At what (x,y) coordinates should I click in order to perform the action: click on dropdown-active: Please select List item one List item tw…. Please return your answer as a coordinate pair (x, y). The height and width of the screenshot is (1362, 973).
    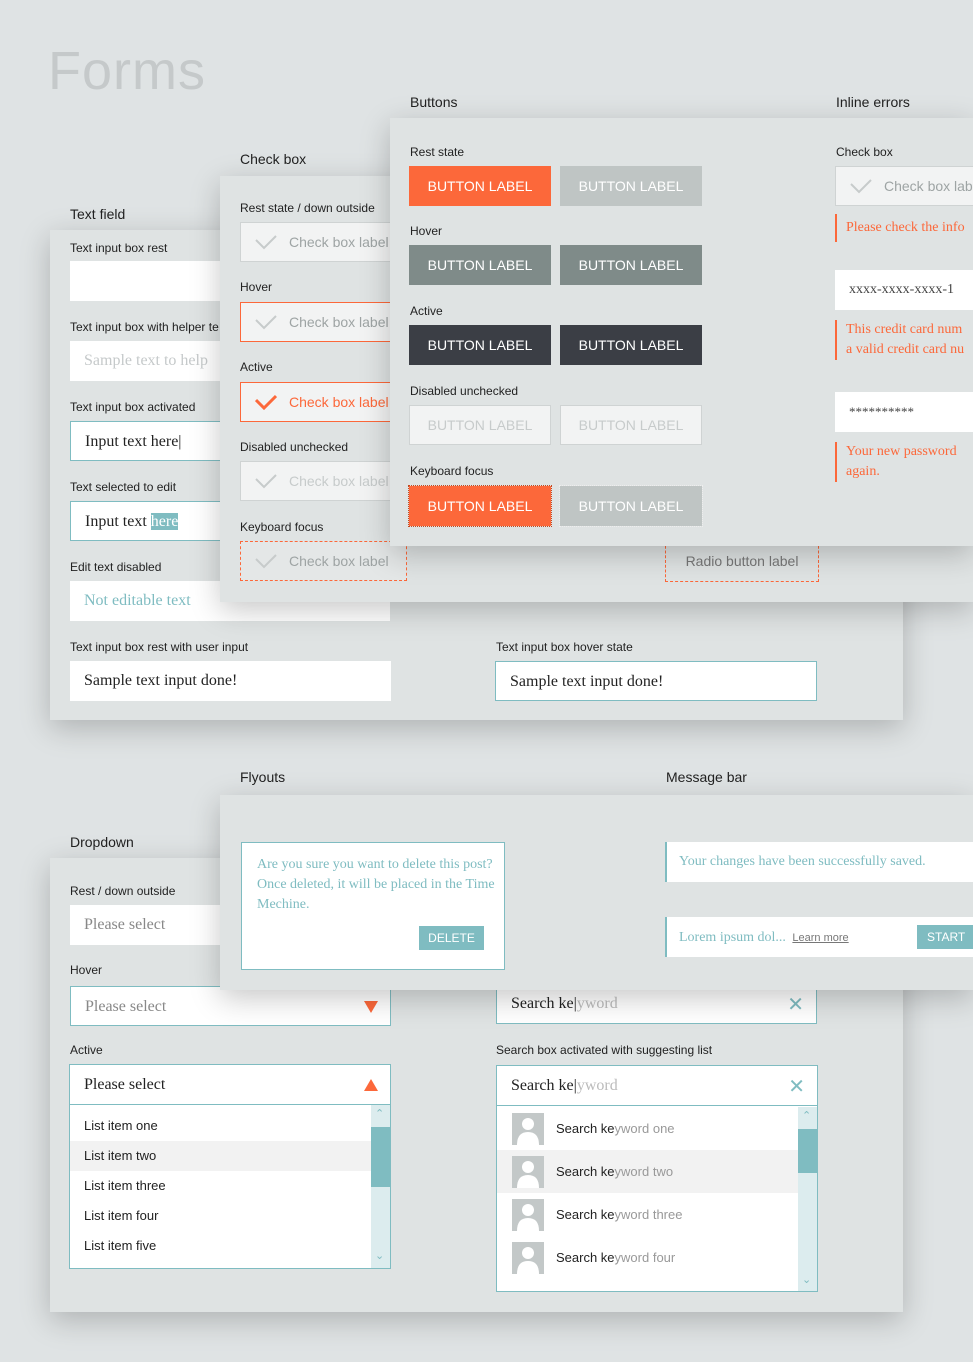
    Looking at the image, I should click on (230, 1166).